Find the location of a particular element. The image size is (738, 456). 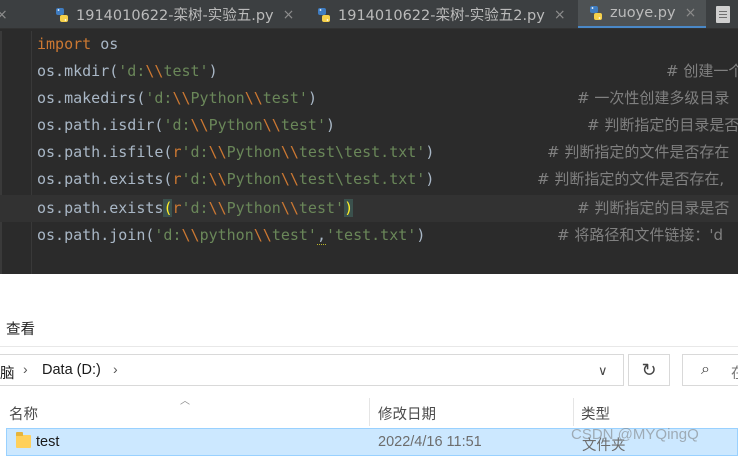

tab-label: 1914010622-栾树-实验五.py is located at coordinates (175, 16).